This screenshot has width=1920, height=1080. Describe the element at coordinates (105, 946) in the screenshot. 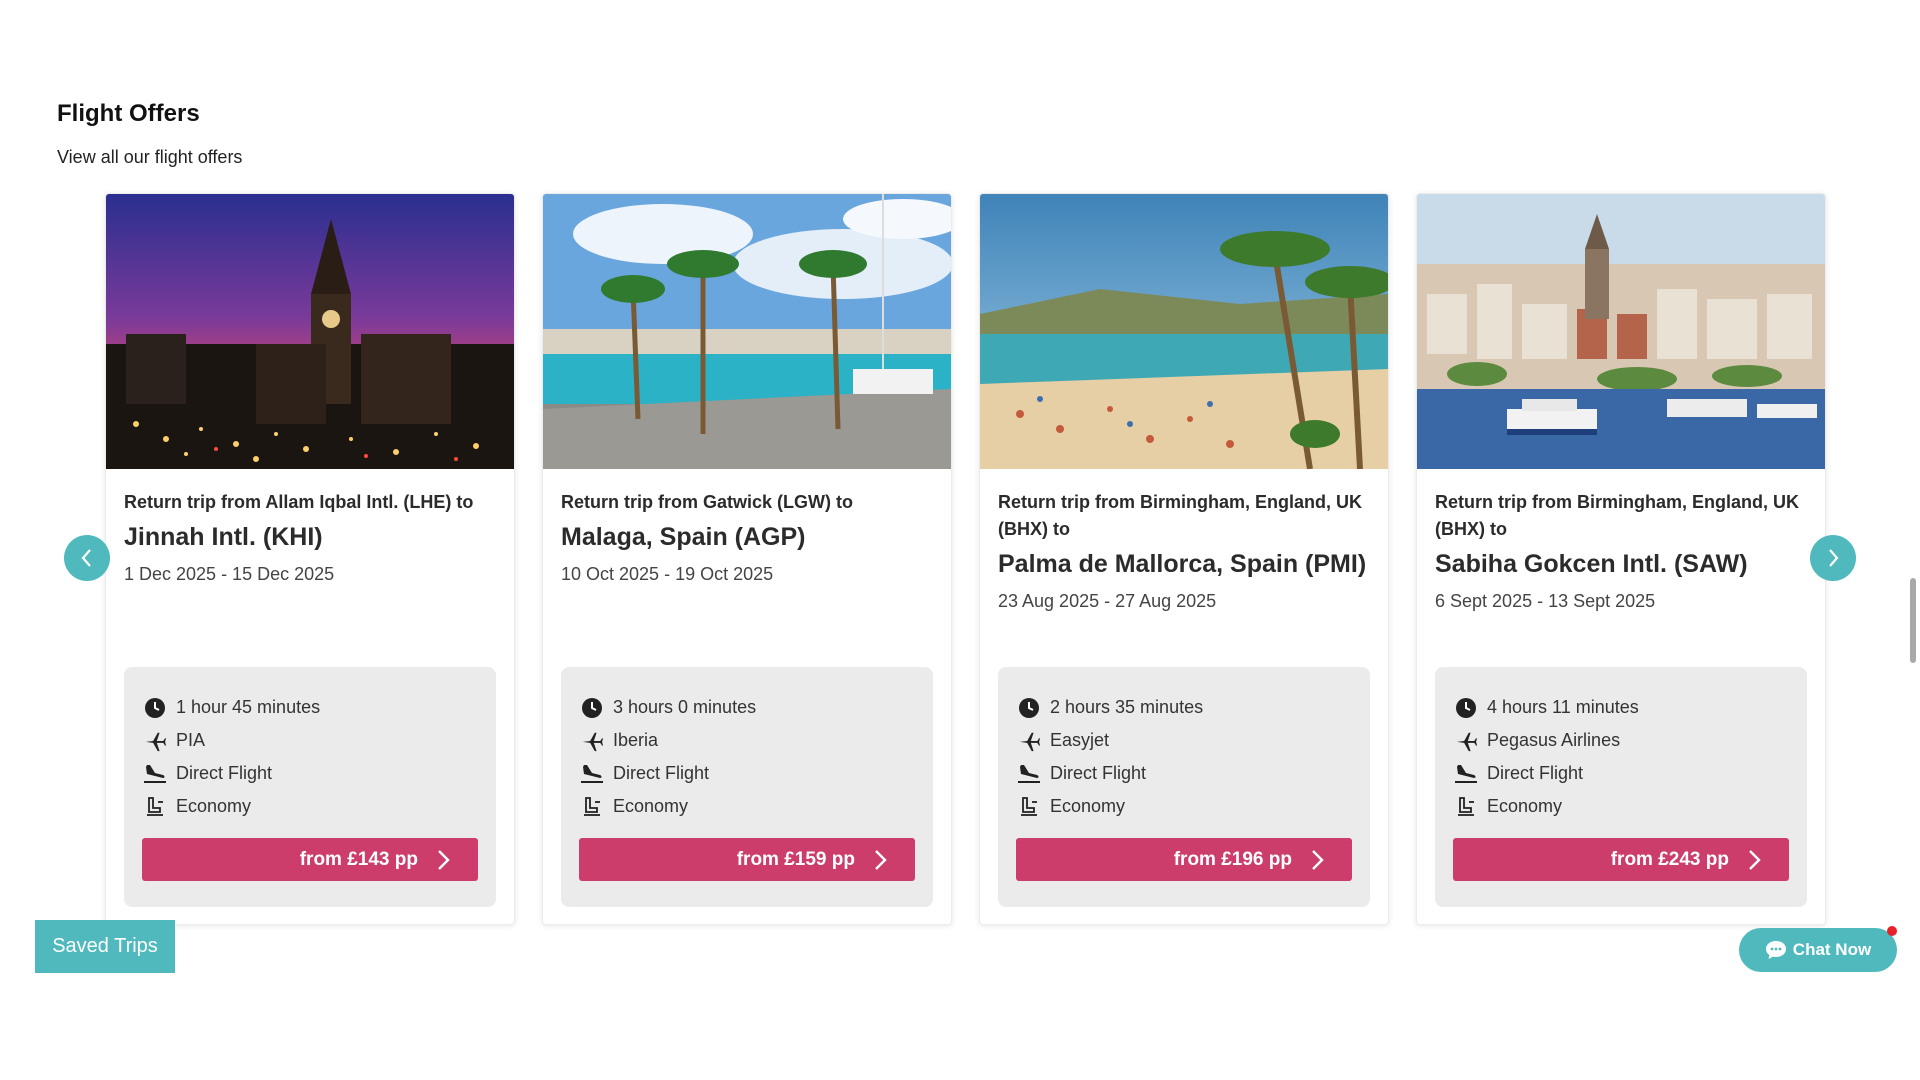

I see `saved-trips-button: Saved Trips` at that location.